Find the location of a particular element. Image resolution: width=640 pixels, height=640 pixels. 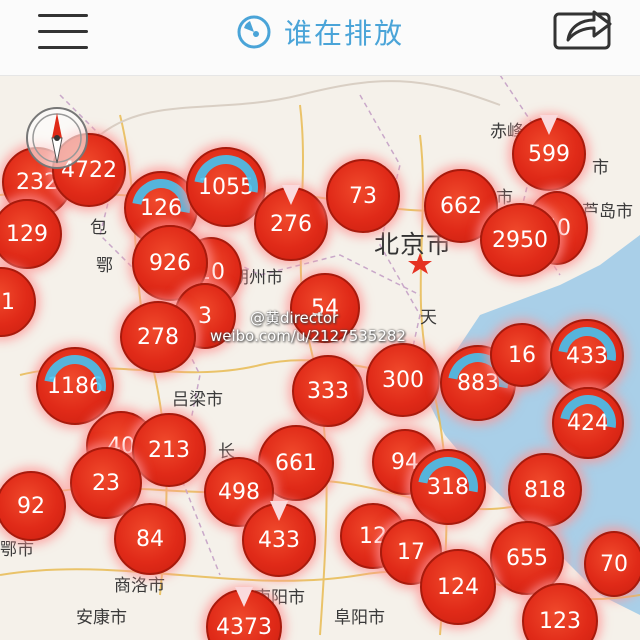

compass-icon is located at coordinates (57, 138).